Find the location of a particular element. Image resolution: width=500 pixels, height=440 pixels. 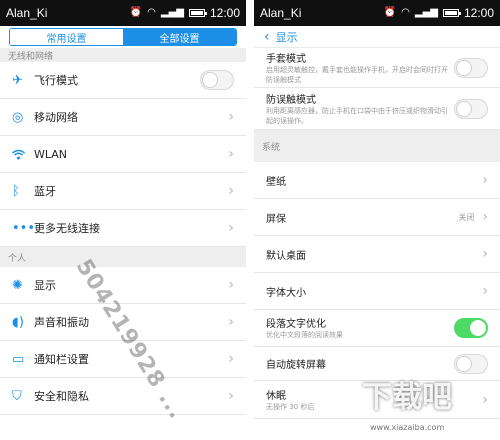

setting-screensaver: 屏保 关闭 › is located at coordinates (377, 217).